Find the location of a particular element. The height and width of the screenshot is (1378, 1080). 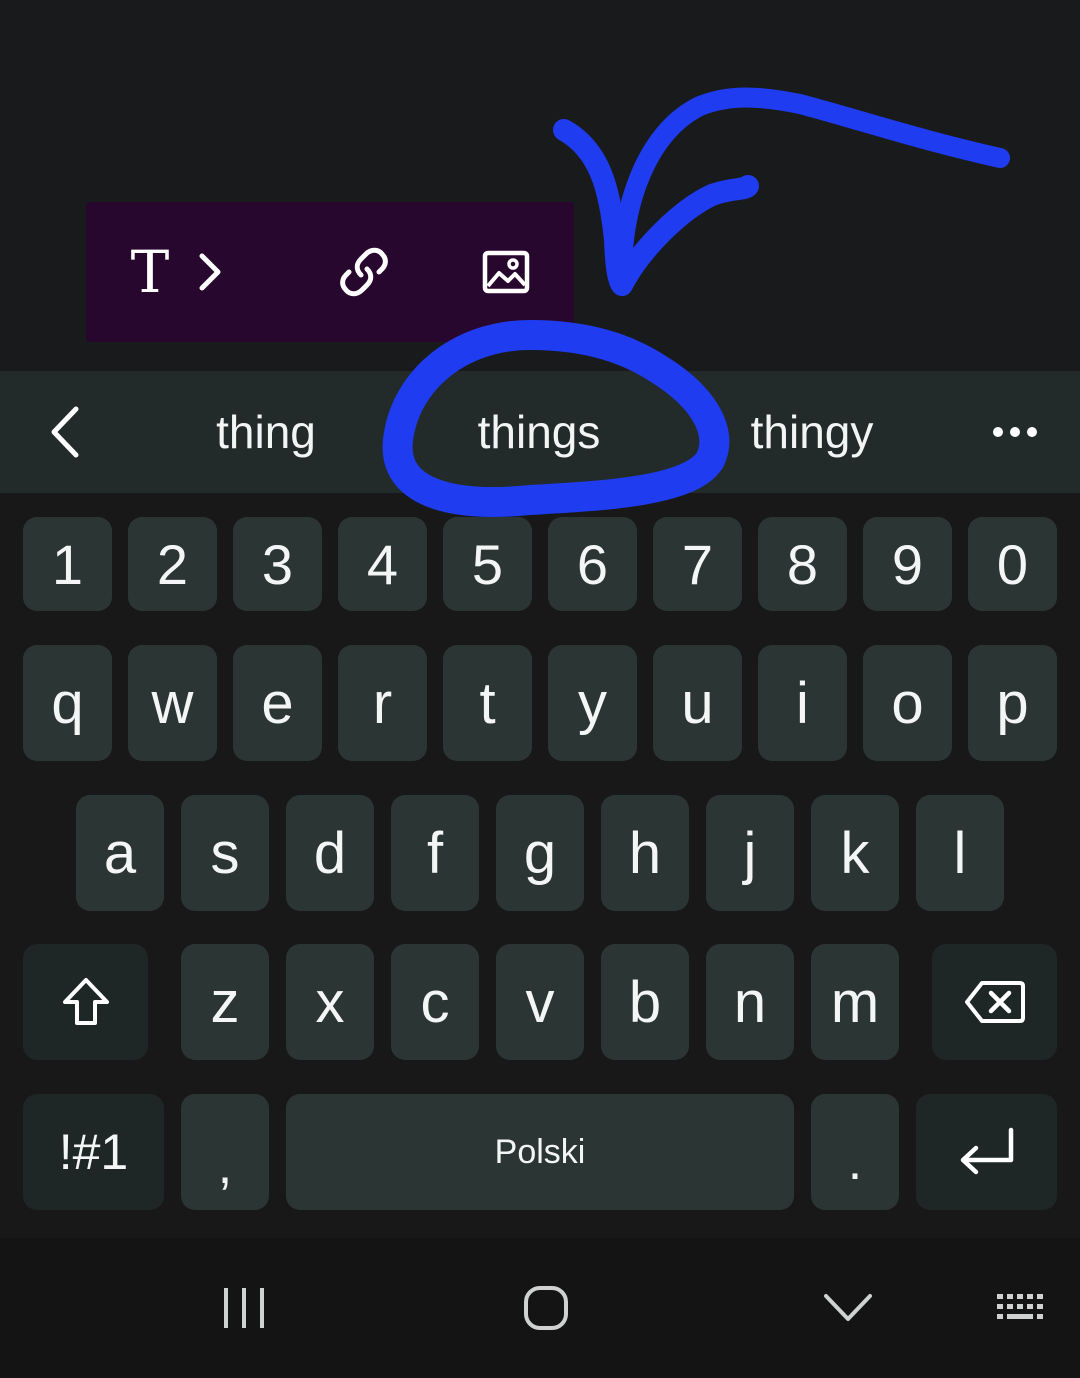

key-z: z is located at coordinates (225, 1002).